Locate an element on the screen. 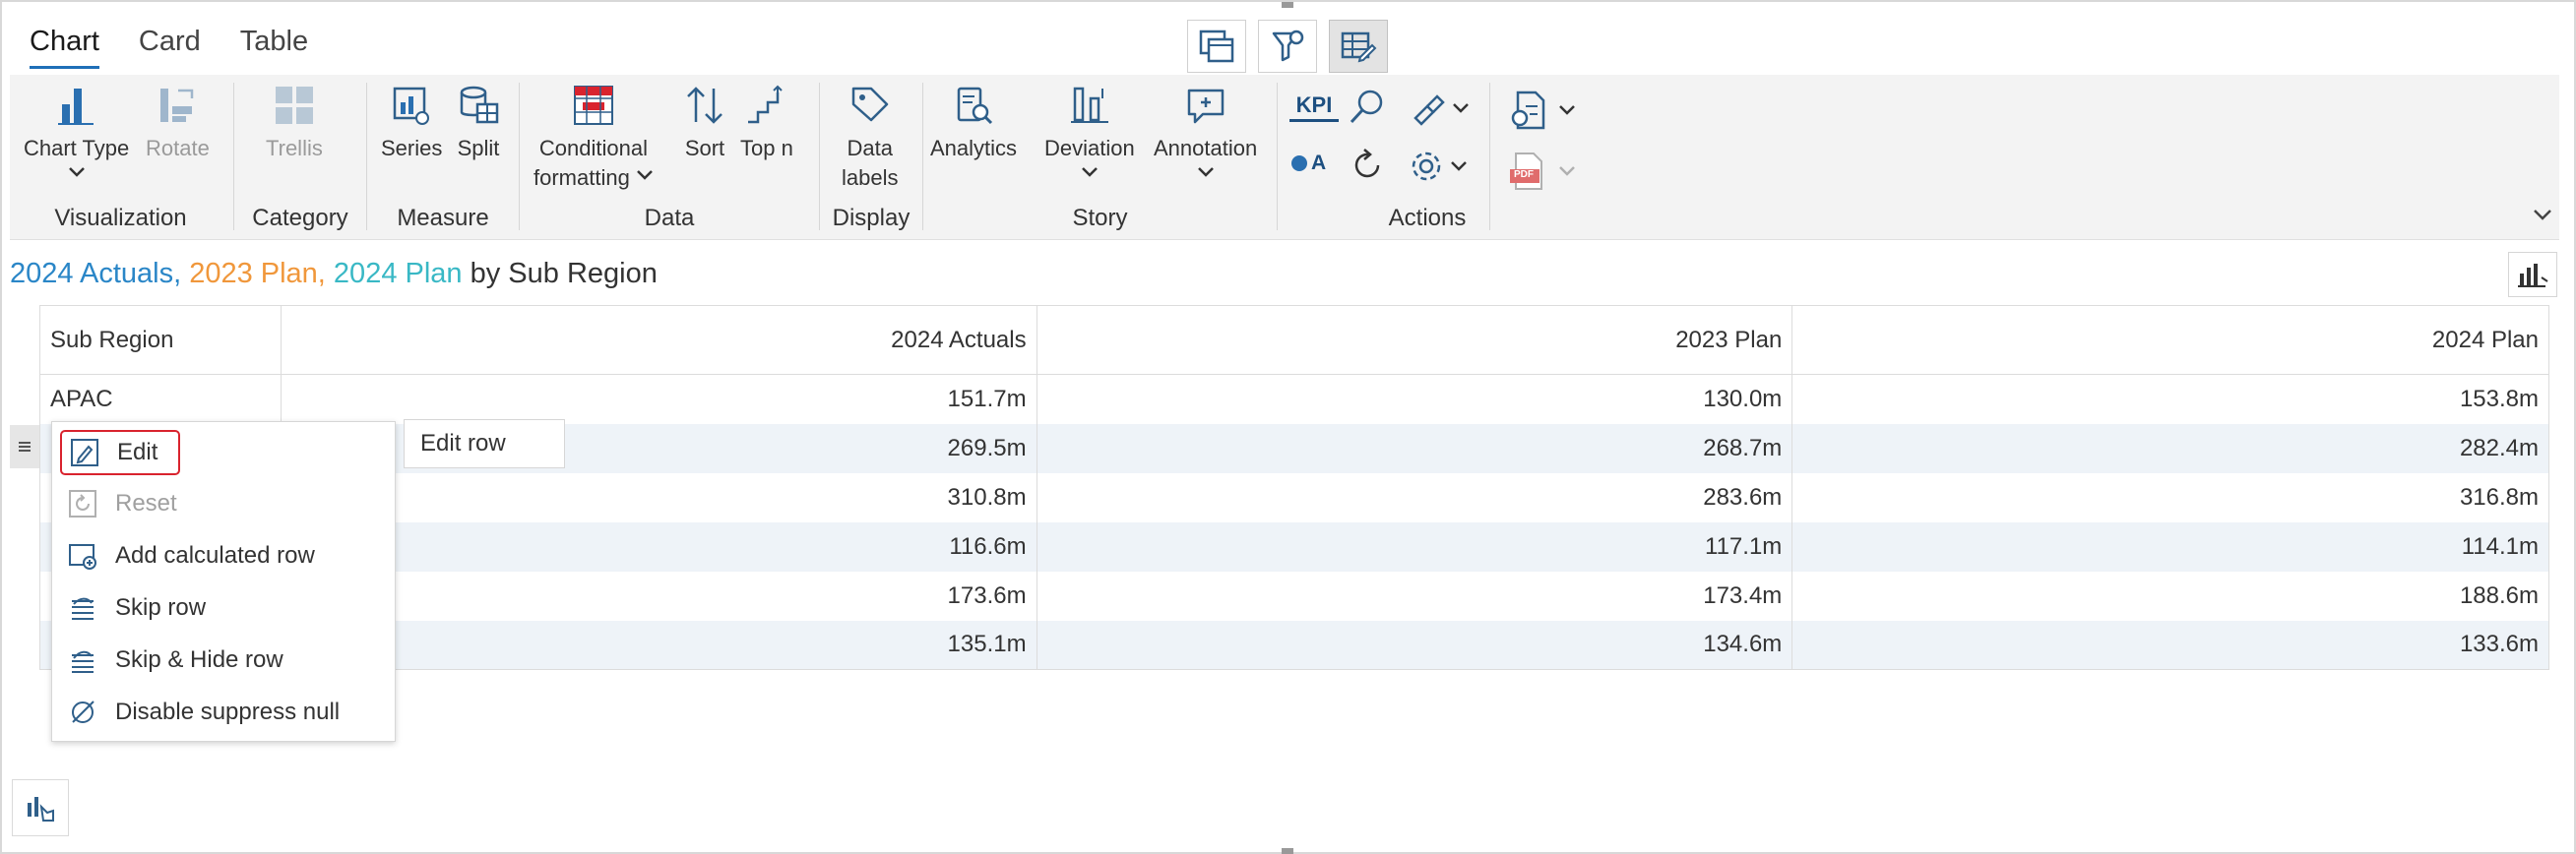 This screenshot has height=854, width=2576. search-icon is located at coordinates (1366, 107).